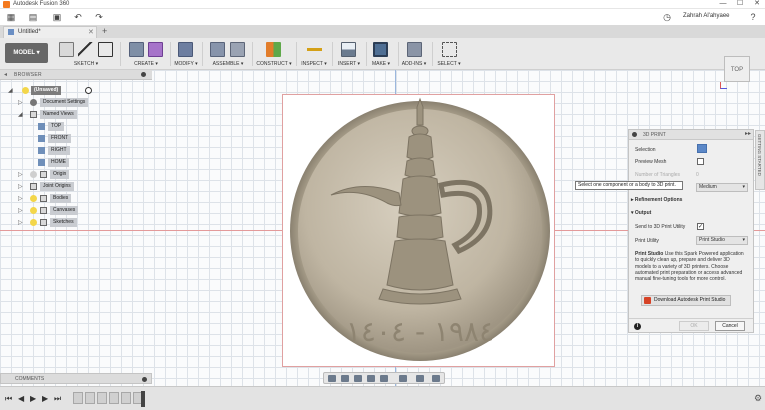  I want to click on scripts-addins-icon, so click(414, 49).